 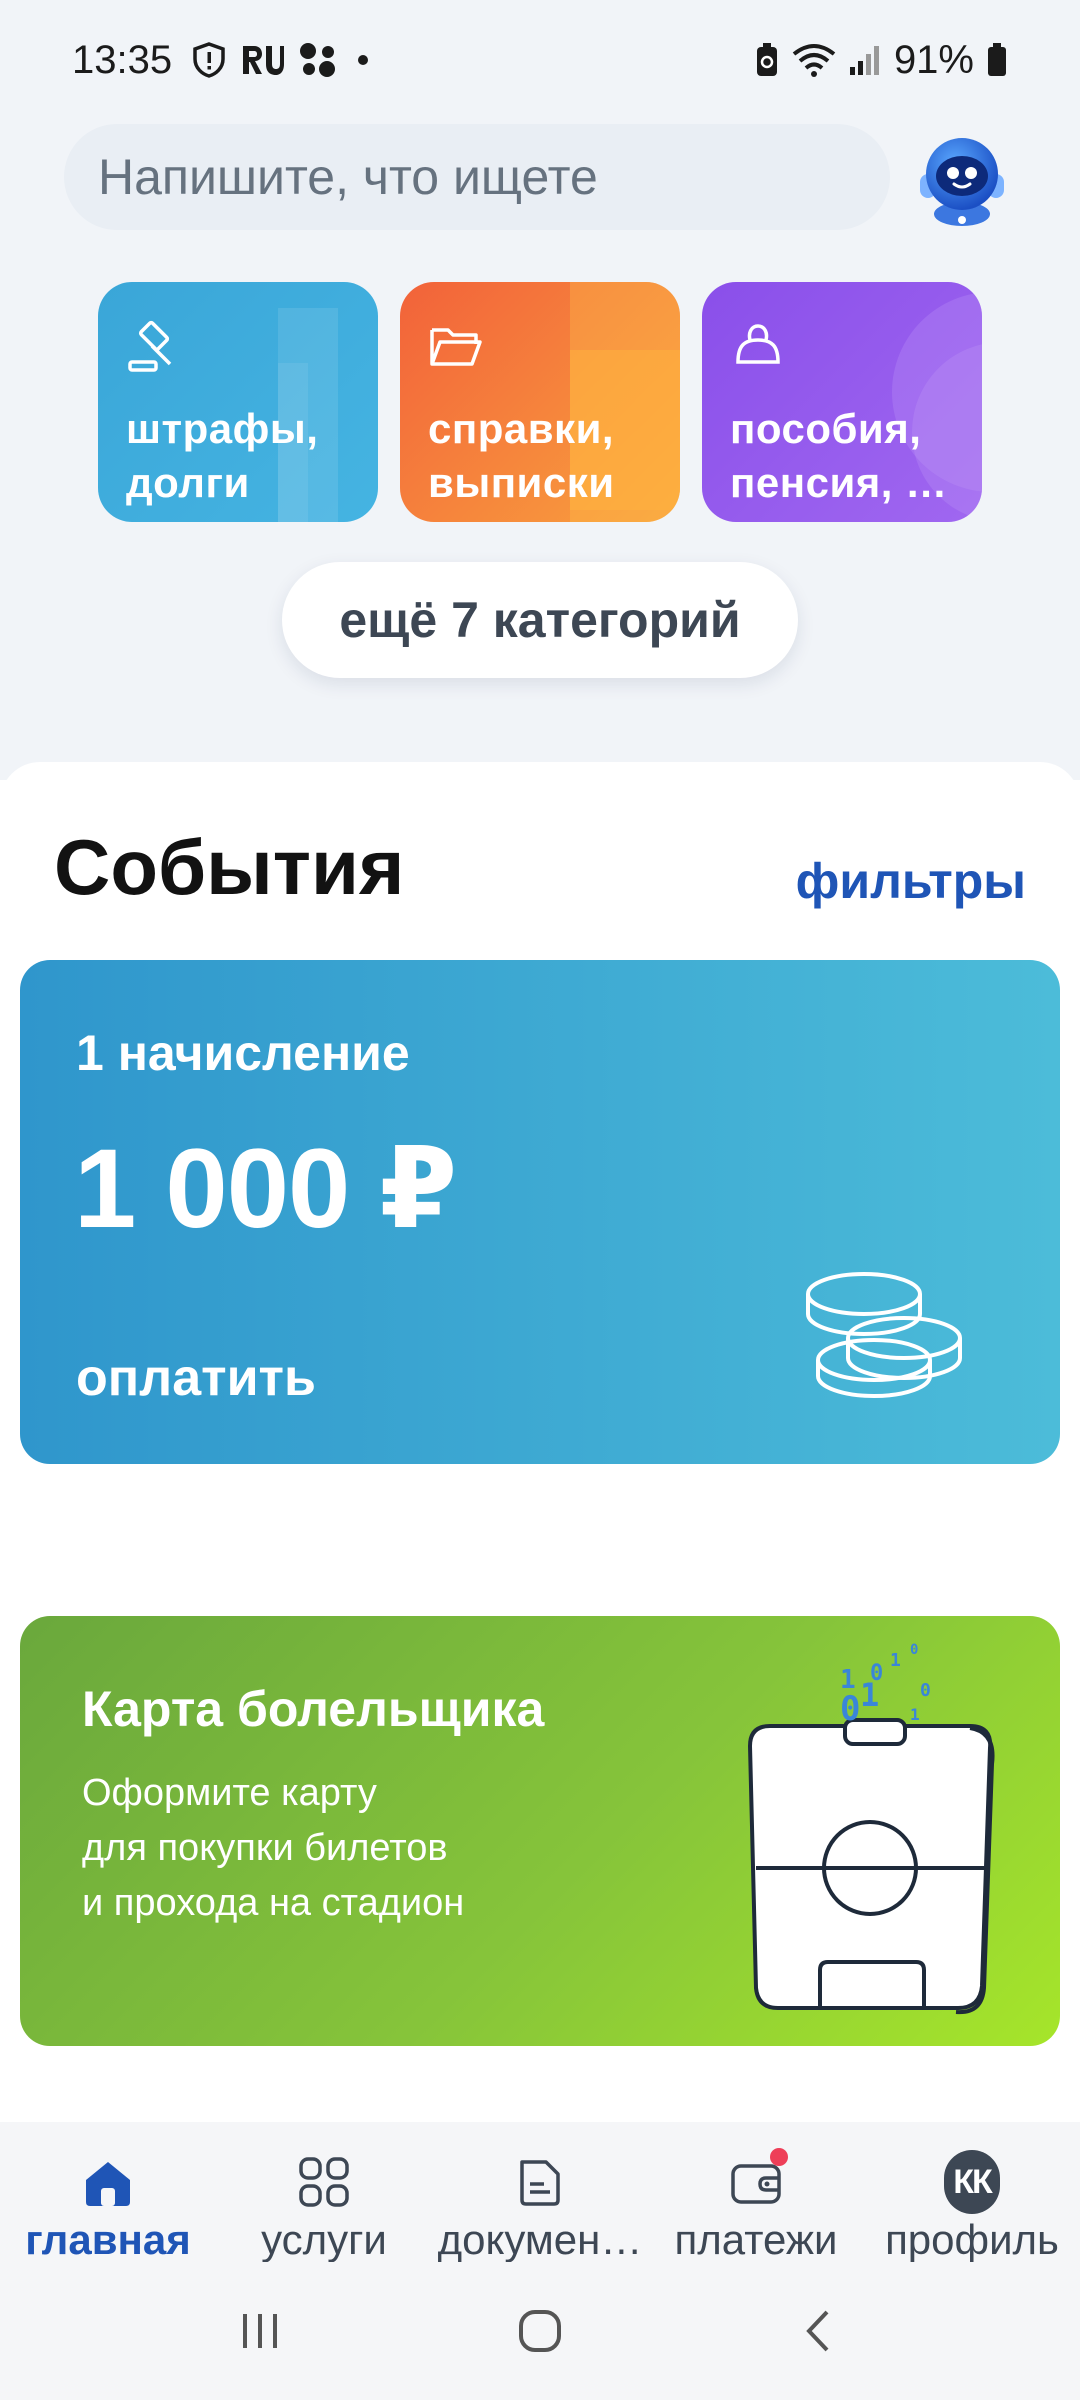 What do you see at coordinates (154, 346) in the screenshot?
I see `gavel-icon` at bounding box center [154, 346].